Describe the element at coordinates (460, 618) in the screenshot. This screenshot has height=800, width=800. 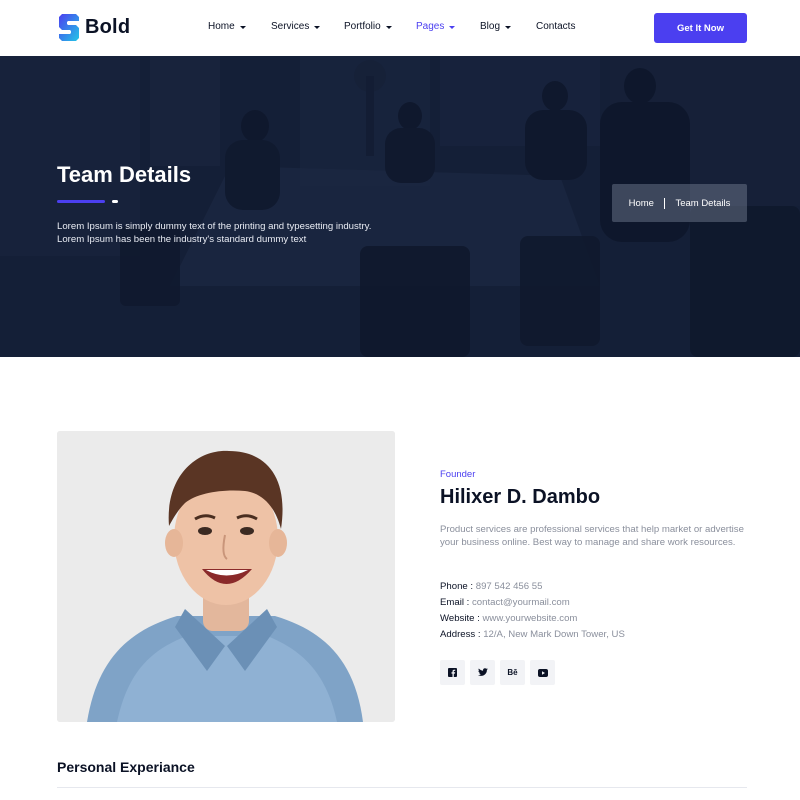
I see `contact-website-label: Website :` at that location.